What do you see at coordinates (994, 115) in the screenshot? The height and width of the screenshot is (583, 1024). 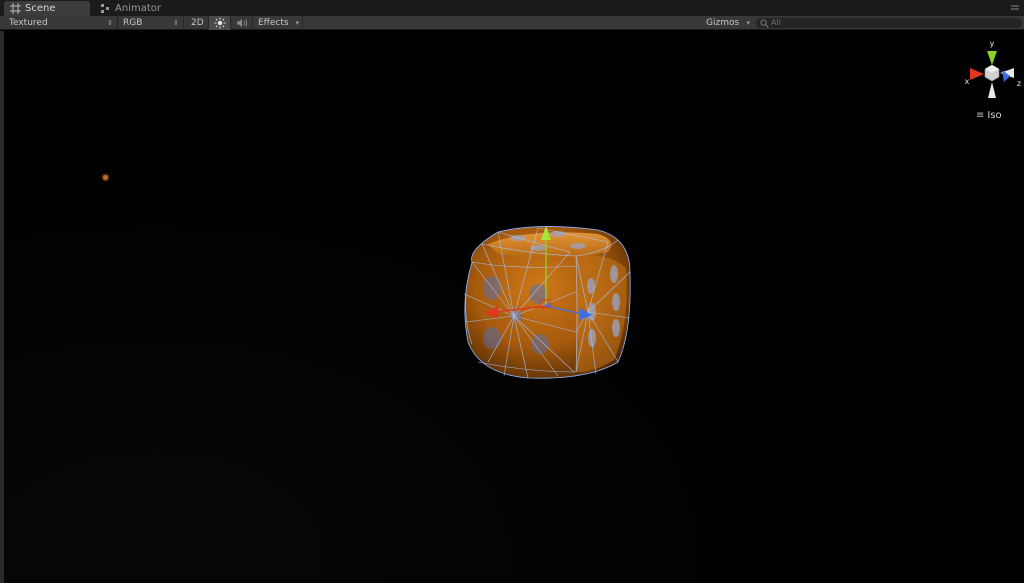 I see `projection-label: Iso` at bounding box center [994, 115].